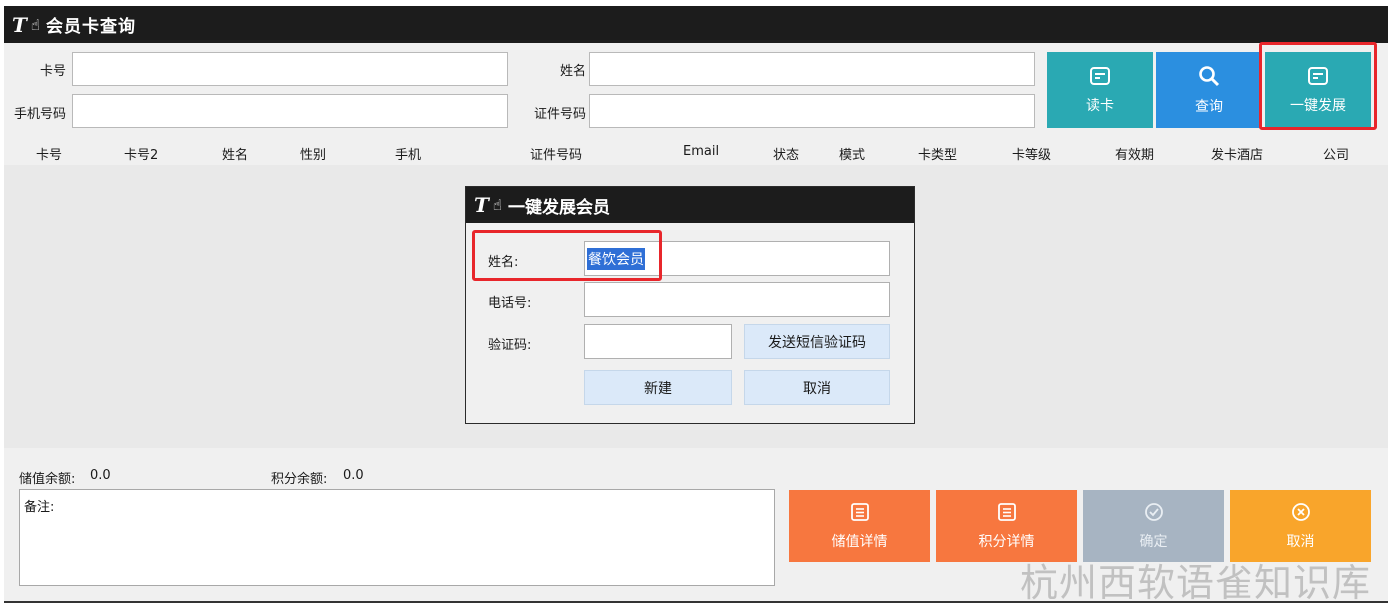 This screenshot has width=1393, height=608. What do you see at coordinates (39, 507) in the screenshot?
I see `remarks-label: 备注:` at bounding box center [39, 507].